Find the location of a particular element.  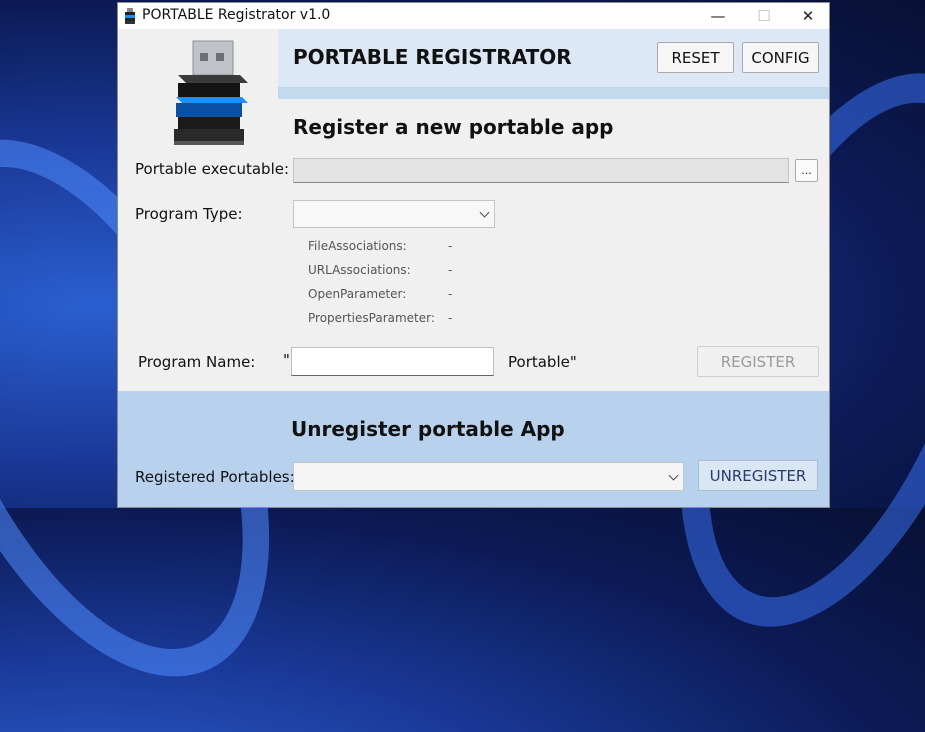

register-section-title: Register a new portable app is located at coordinates (453, 127).